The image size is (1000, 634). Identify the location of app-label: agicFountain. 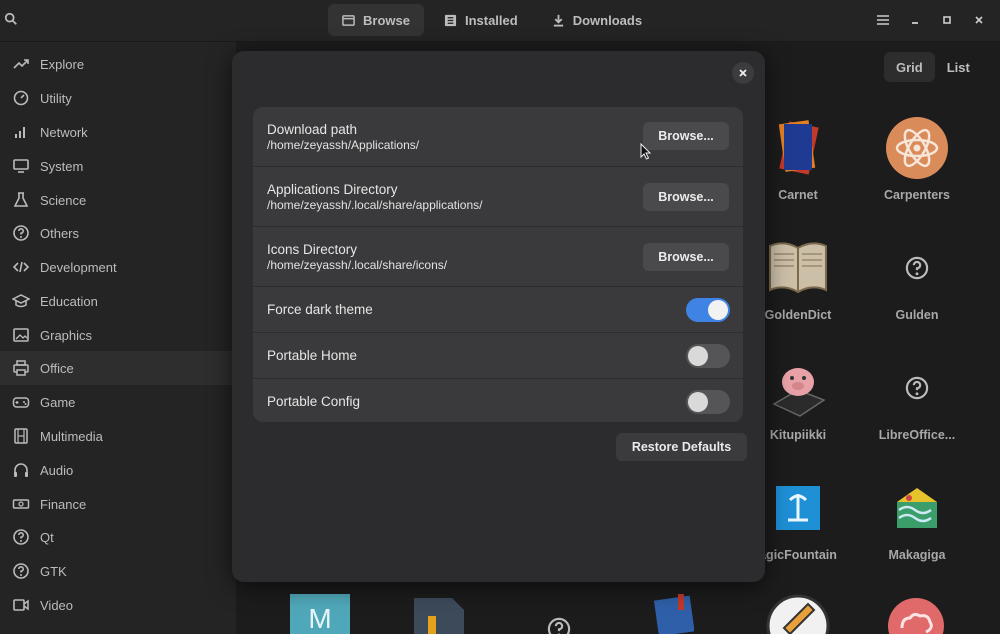
(798, 555).